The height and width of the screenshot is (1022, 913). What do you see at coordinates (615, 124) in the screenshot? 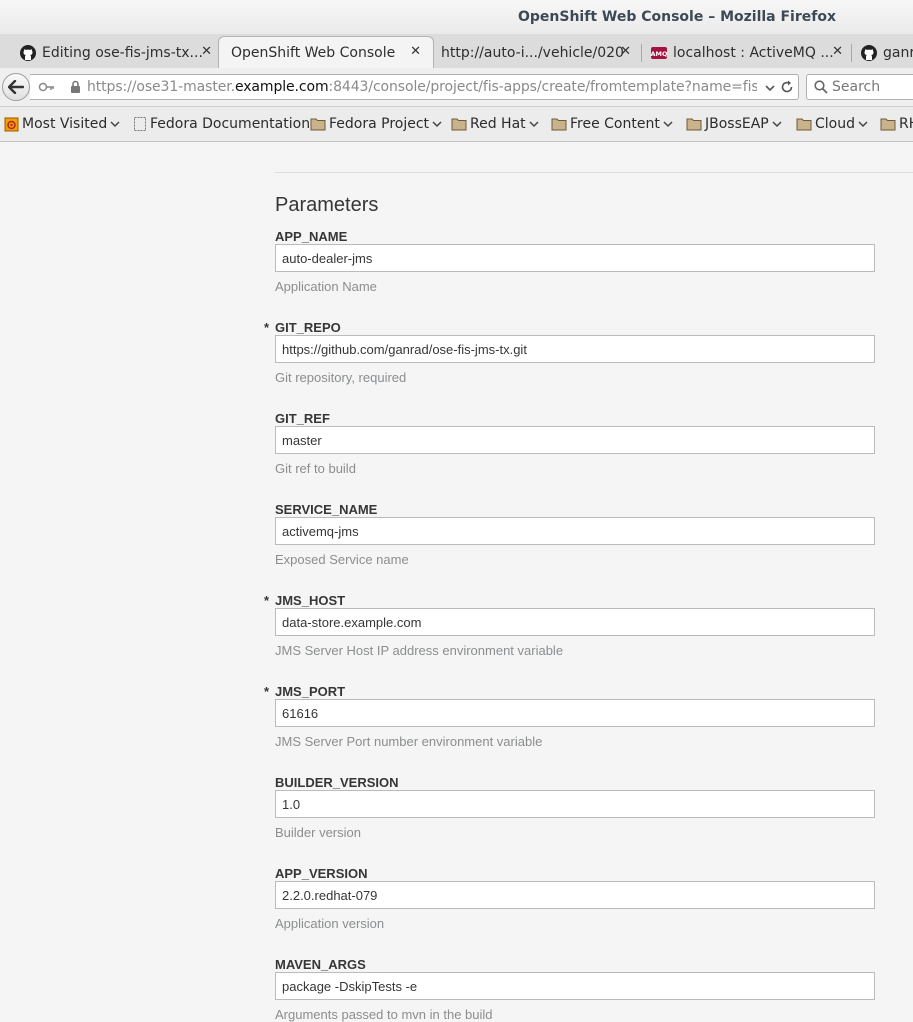
I see `bookmark-label: Free Content` at bounding box center [615, 124].